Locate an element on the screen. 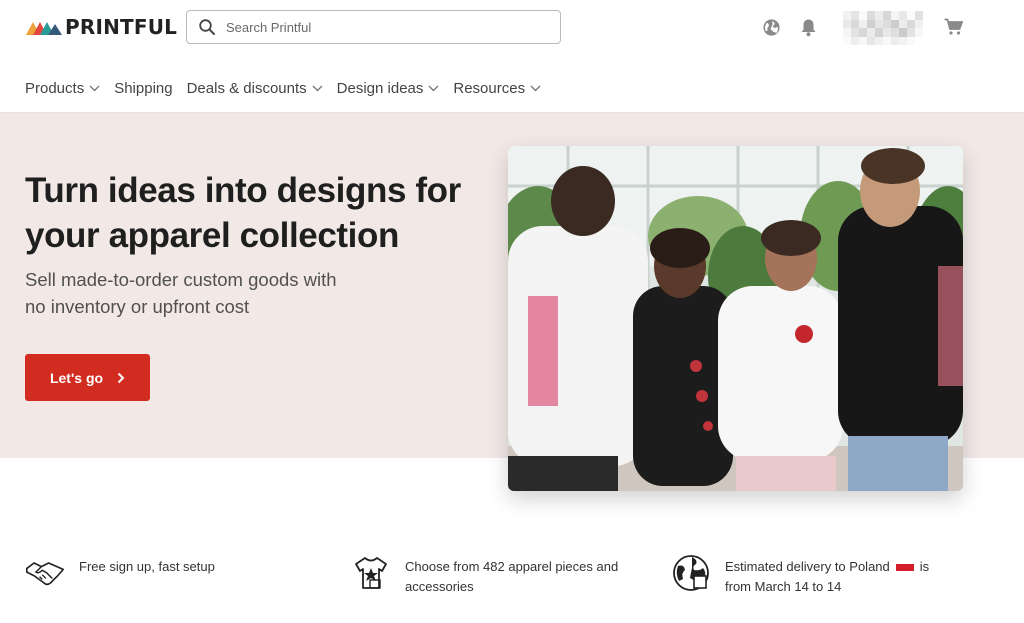 The image size is (1024, 623). nav-item-shipping: Shipping is located at coordinates (143, 88).